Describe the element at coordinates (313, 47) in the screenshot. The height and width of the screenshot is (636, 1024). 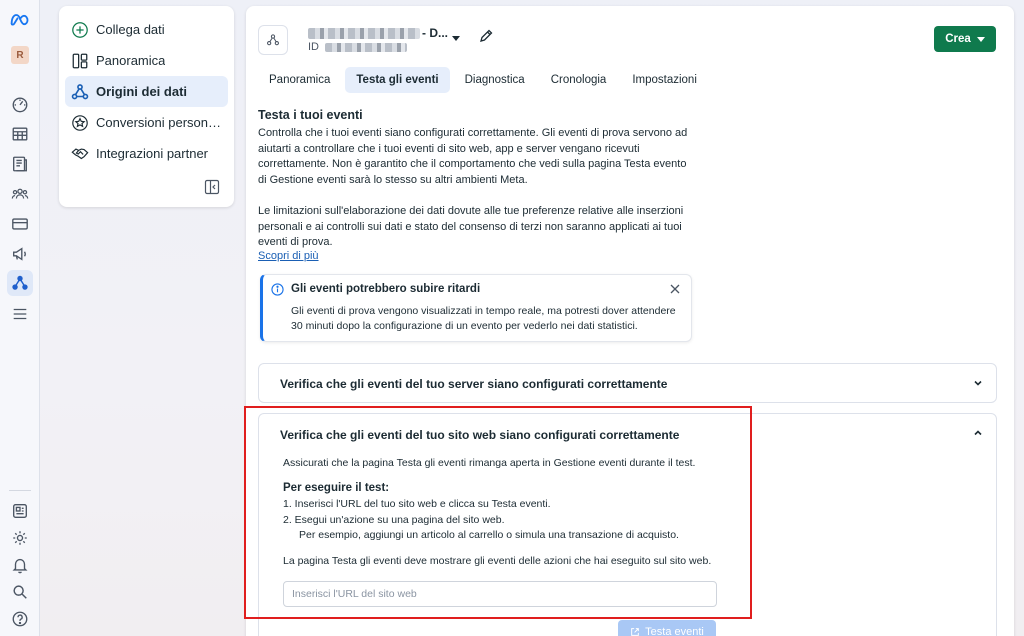
I see `dataset-id-label: ID` at that location.